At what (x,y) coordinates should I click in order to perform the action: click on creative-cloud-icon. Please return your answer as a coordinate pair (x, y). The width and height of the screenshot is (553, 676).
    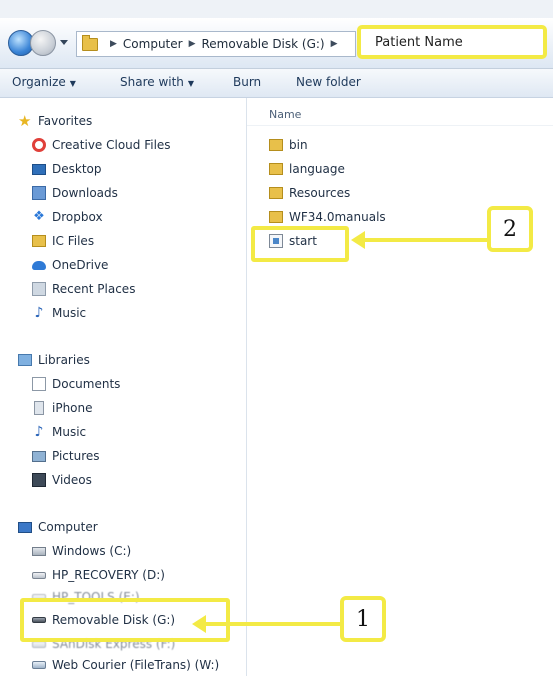
    Looking at the image, I should click on (39, 145).